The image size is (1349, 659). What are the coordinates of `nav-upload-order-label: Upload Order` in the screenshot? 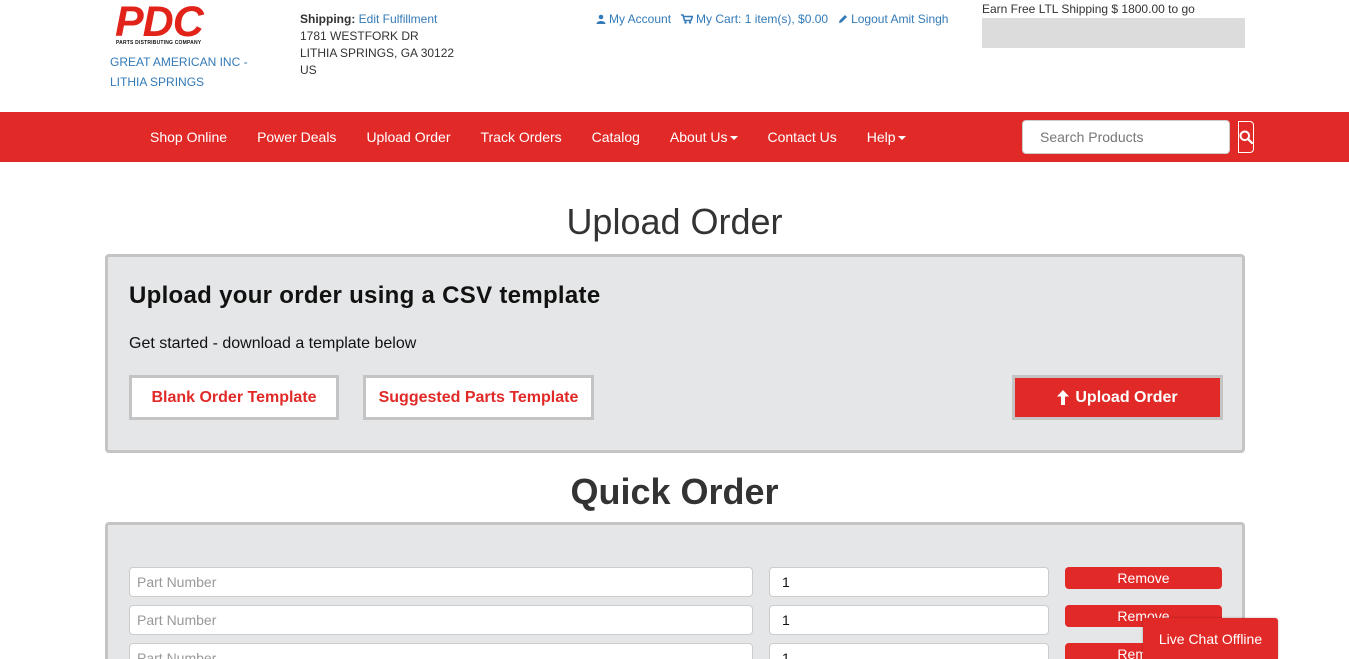 It's located at (408, 137).